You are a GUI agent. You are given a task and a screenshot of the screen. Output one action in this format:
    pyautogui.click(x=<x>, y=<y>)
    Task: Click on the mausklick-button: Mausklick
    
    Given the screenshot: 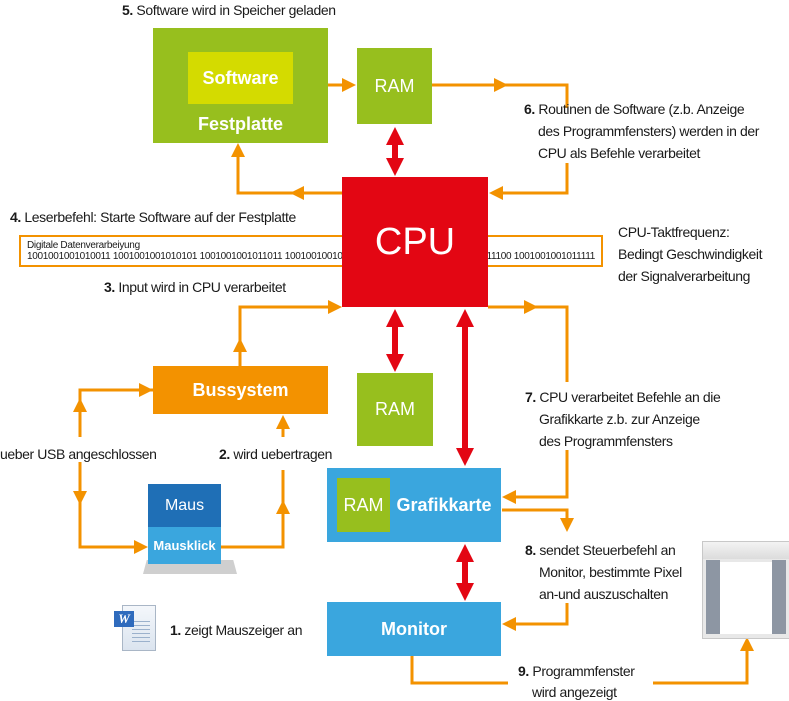 What is the action you would take?
    pyautogui.click(x=184, y=545)
    